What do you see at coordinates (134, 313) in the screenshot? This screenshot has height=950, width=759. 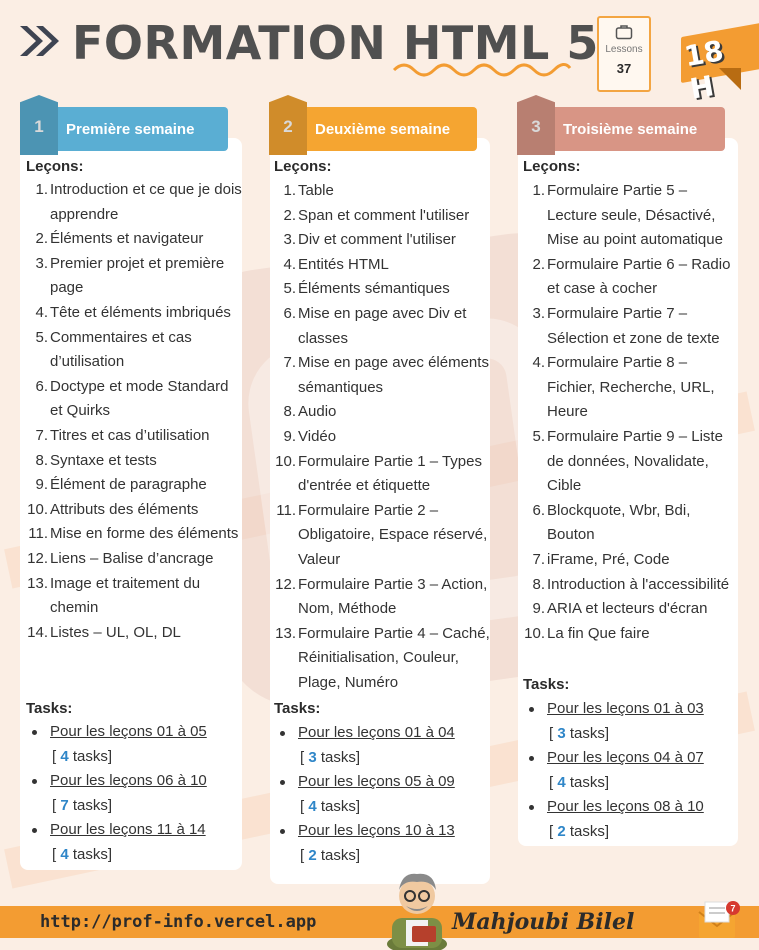 I see `lesson-item: 4. Tête et éléments imbriqués` at bounding box center [134, 313].